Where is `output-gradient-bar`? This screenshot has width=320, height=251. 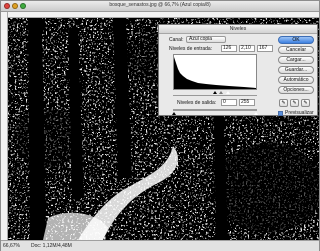
output-gradient-bar is located at coordinates (215, 110).